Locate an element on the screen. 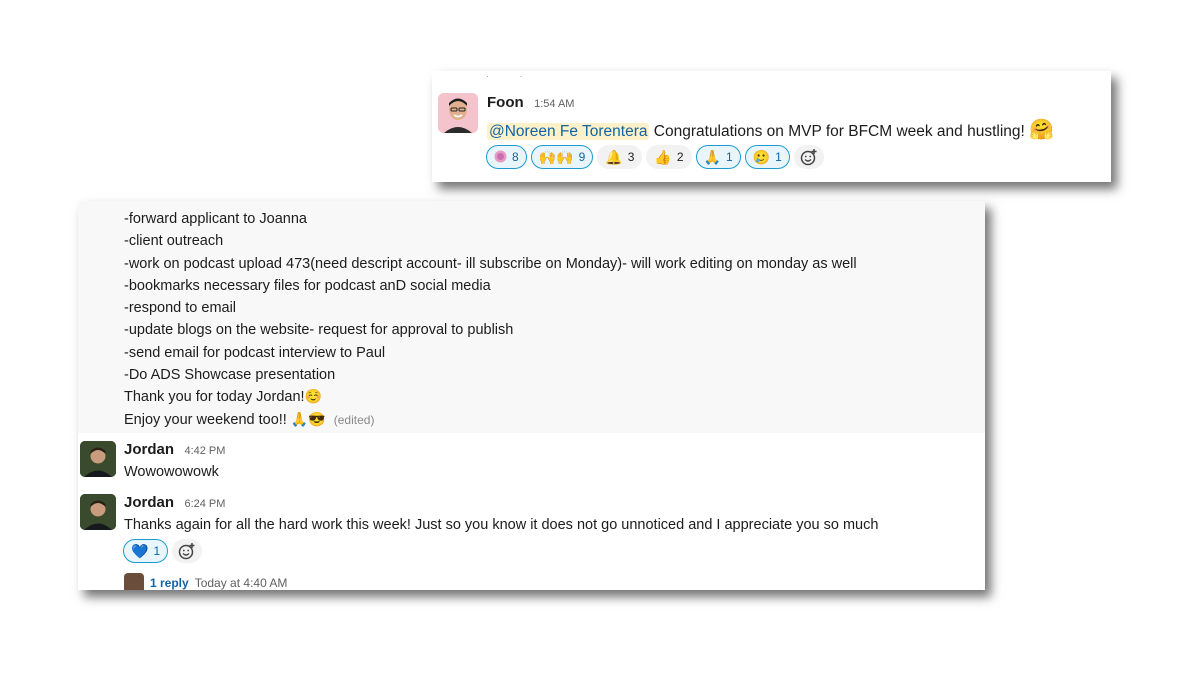 This screenshot has width=1200, height=675. pink-badge-icon is located at coordinates (500, 156).